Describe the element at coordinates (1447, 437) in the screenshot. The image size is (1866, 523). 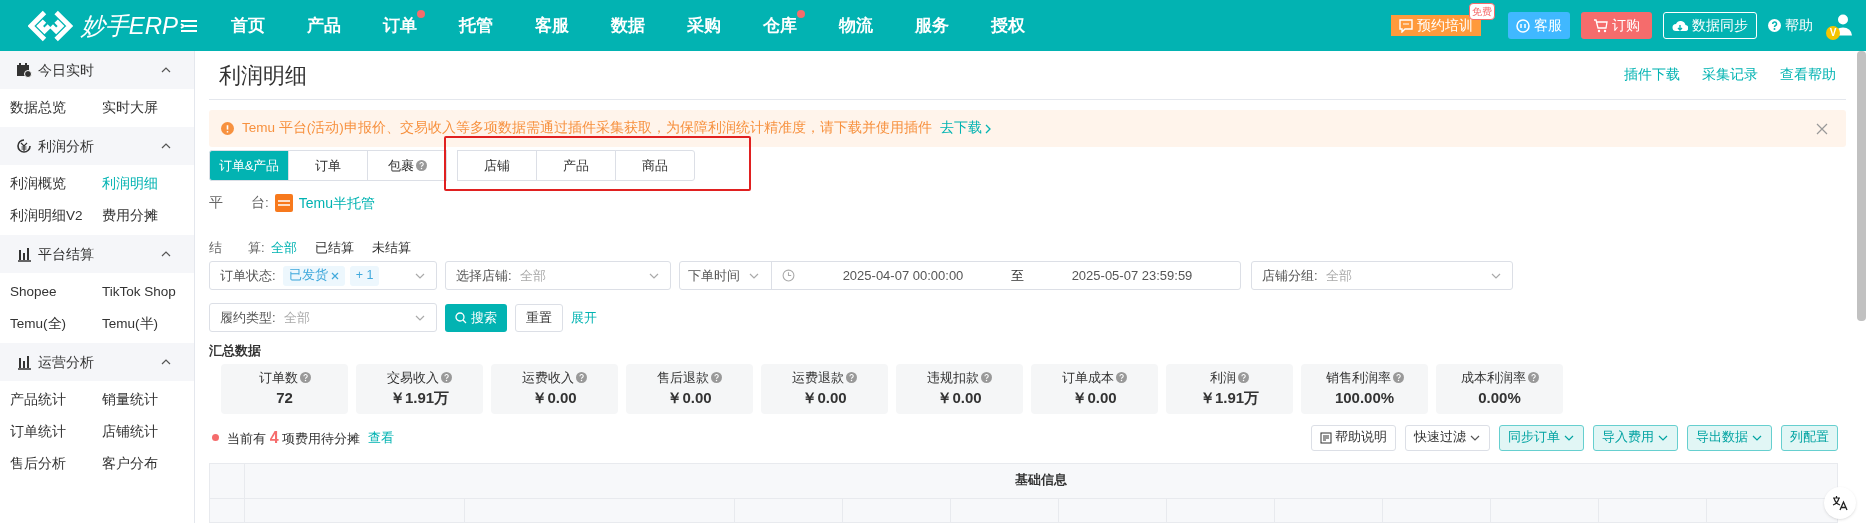
I see `toolbar-button: 快速过滤` at that location.